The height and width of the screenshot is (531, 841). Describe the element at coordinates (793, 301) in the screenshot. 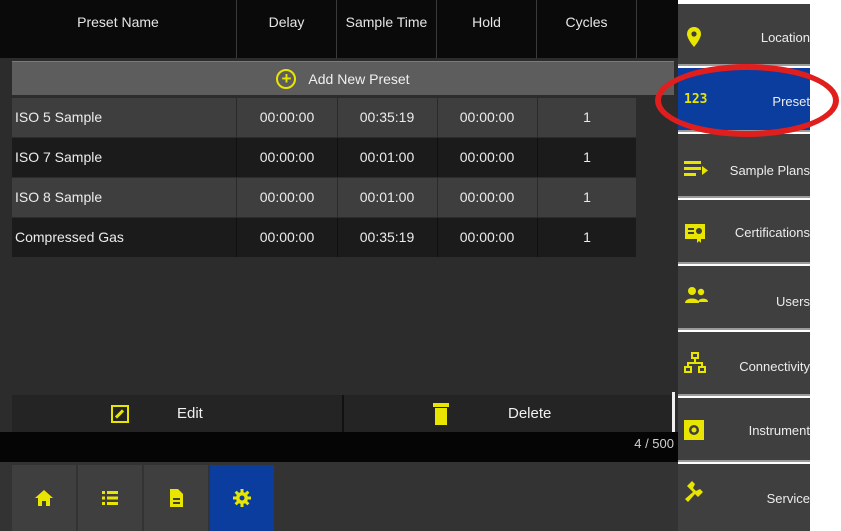

I see `side-nav-label: Users` at that location.